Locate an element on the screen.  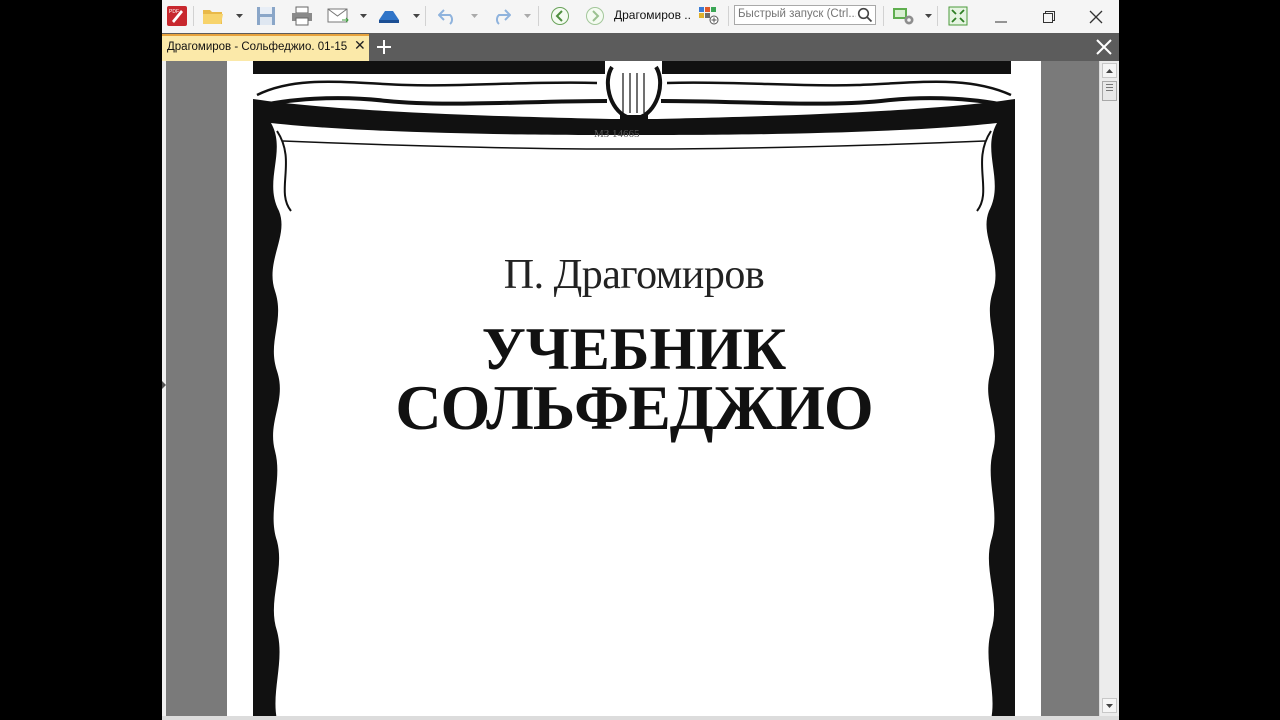
close-icon is located at coordinates (1096, 16).